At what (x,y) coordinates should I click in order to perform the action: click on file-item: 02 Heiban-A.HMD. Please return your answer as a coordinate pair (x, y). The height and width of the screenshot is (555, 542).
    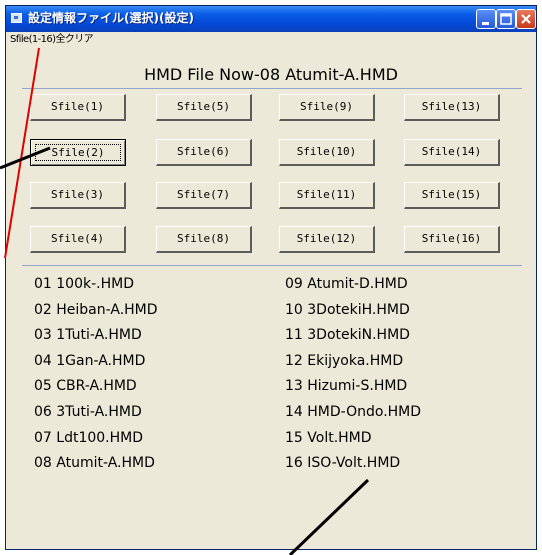
    Looking at the image, I should click on (96, 309).